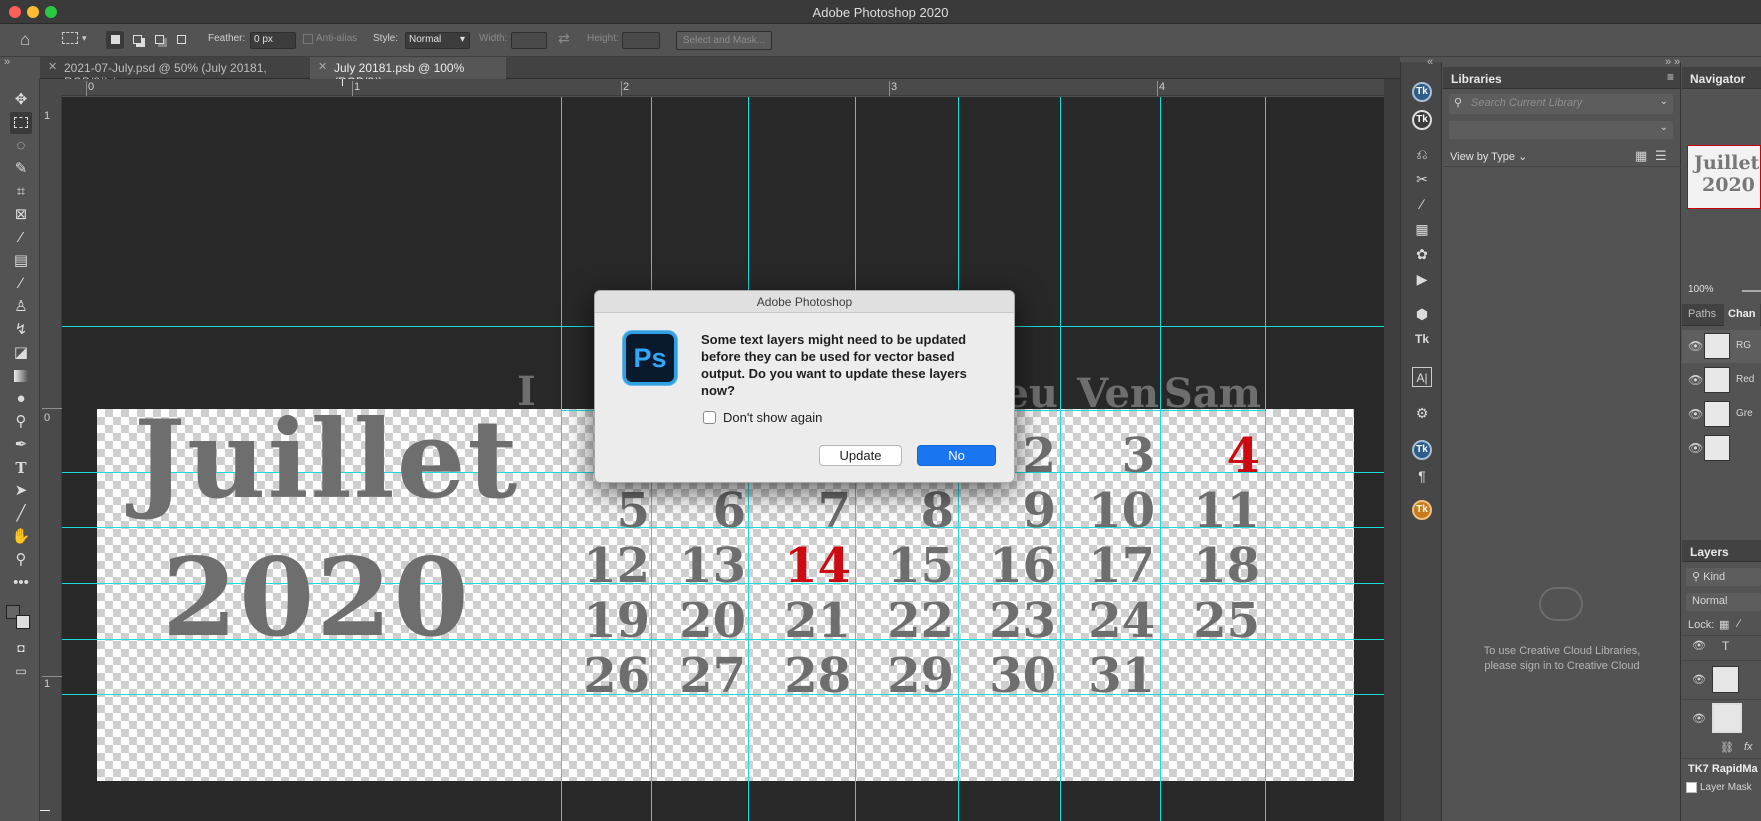 This screenshot has width=1761, height=821. What do you see at coordinates (21, 537) in the screenshot?
I see `hand-tool-icon: ✋` at bounding box center [21, 537].